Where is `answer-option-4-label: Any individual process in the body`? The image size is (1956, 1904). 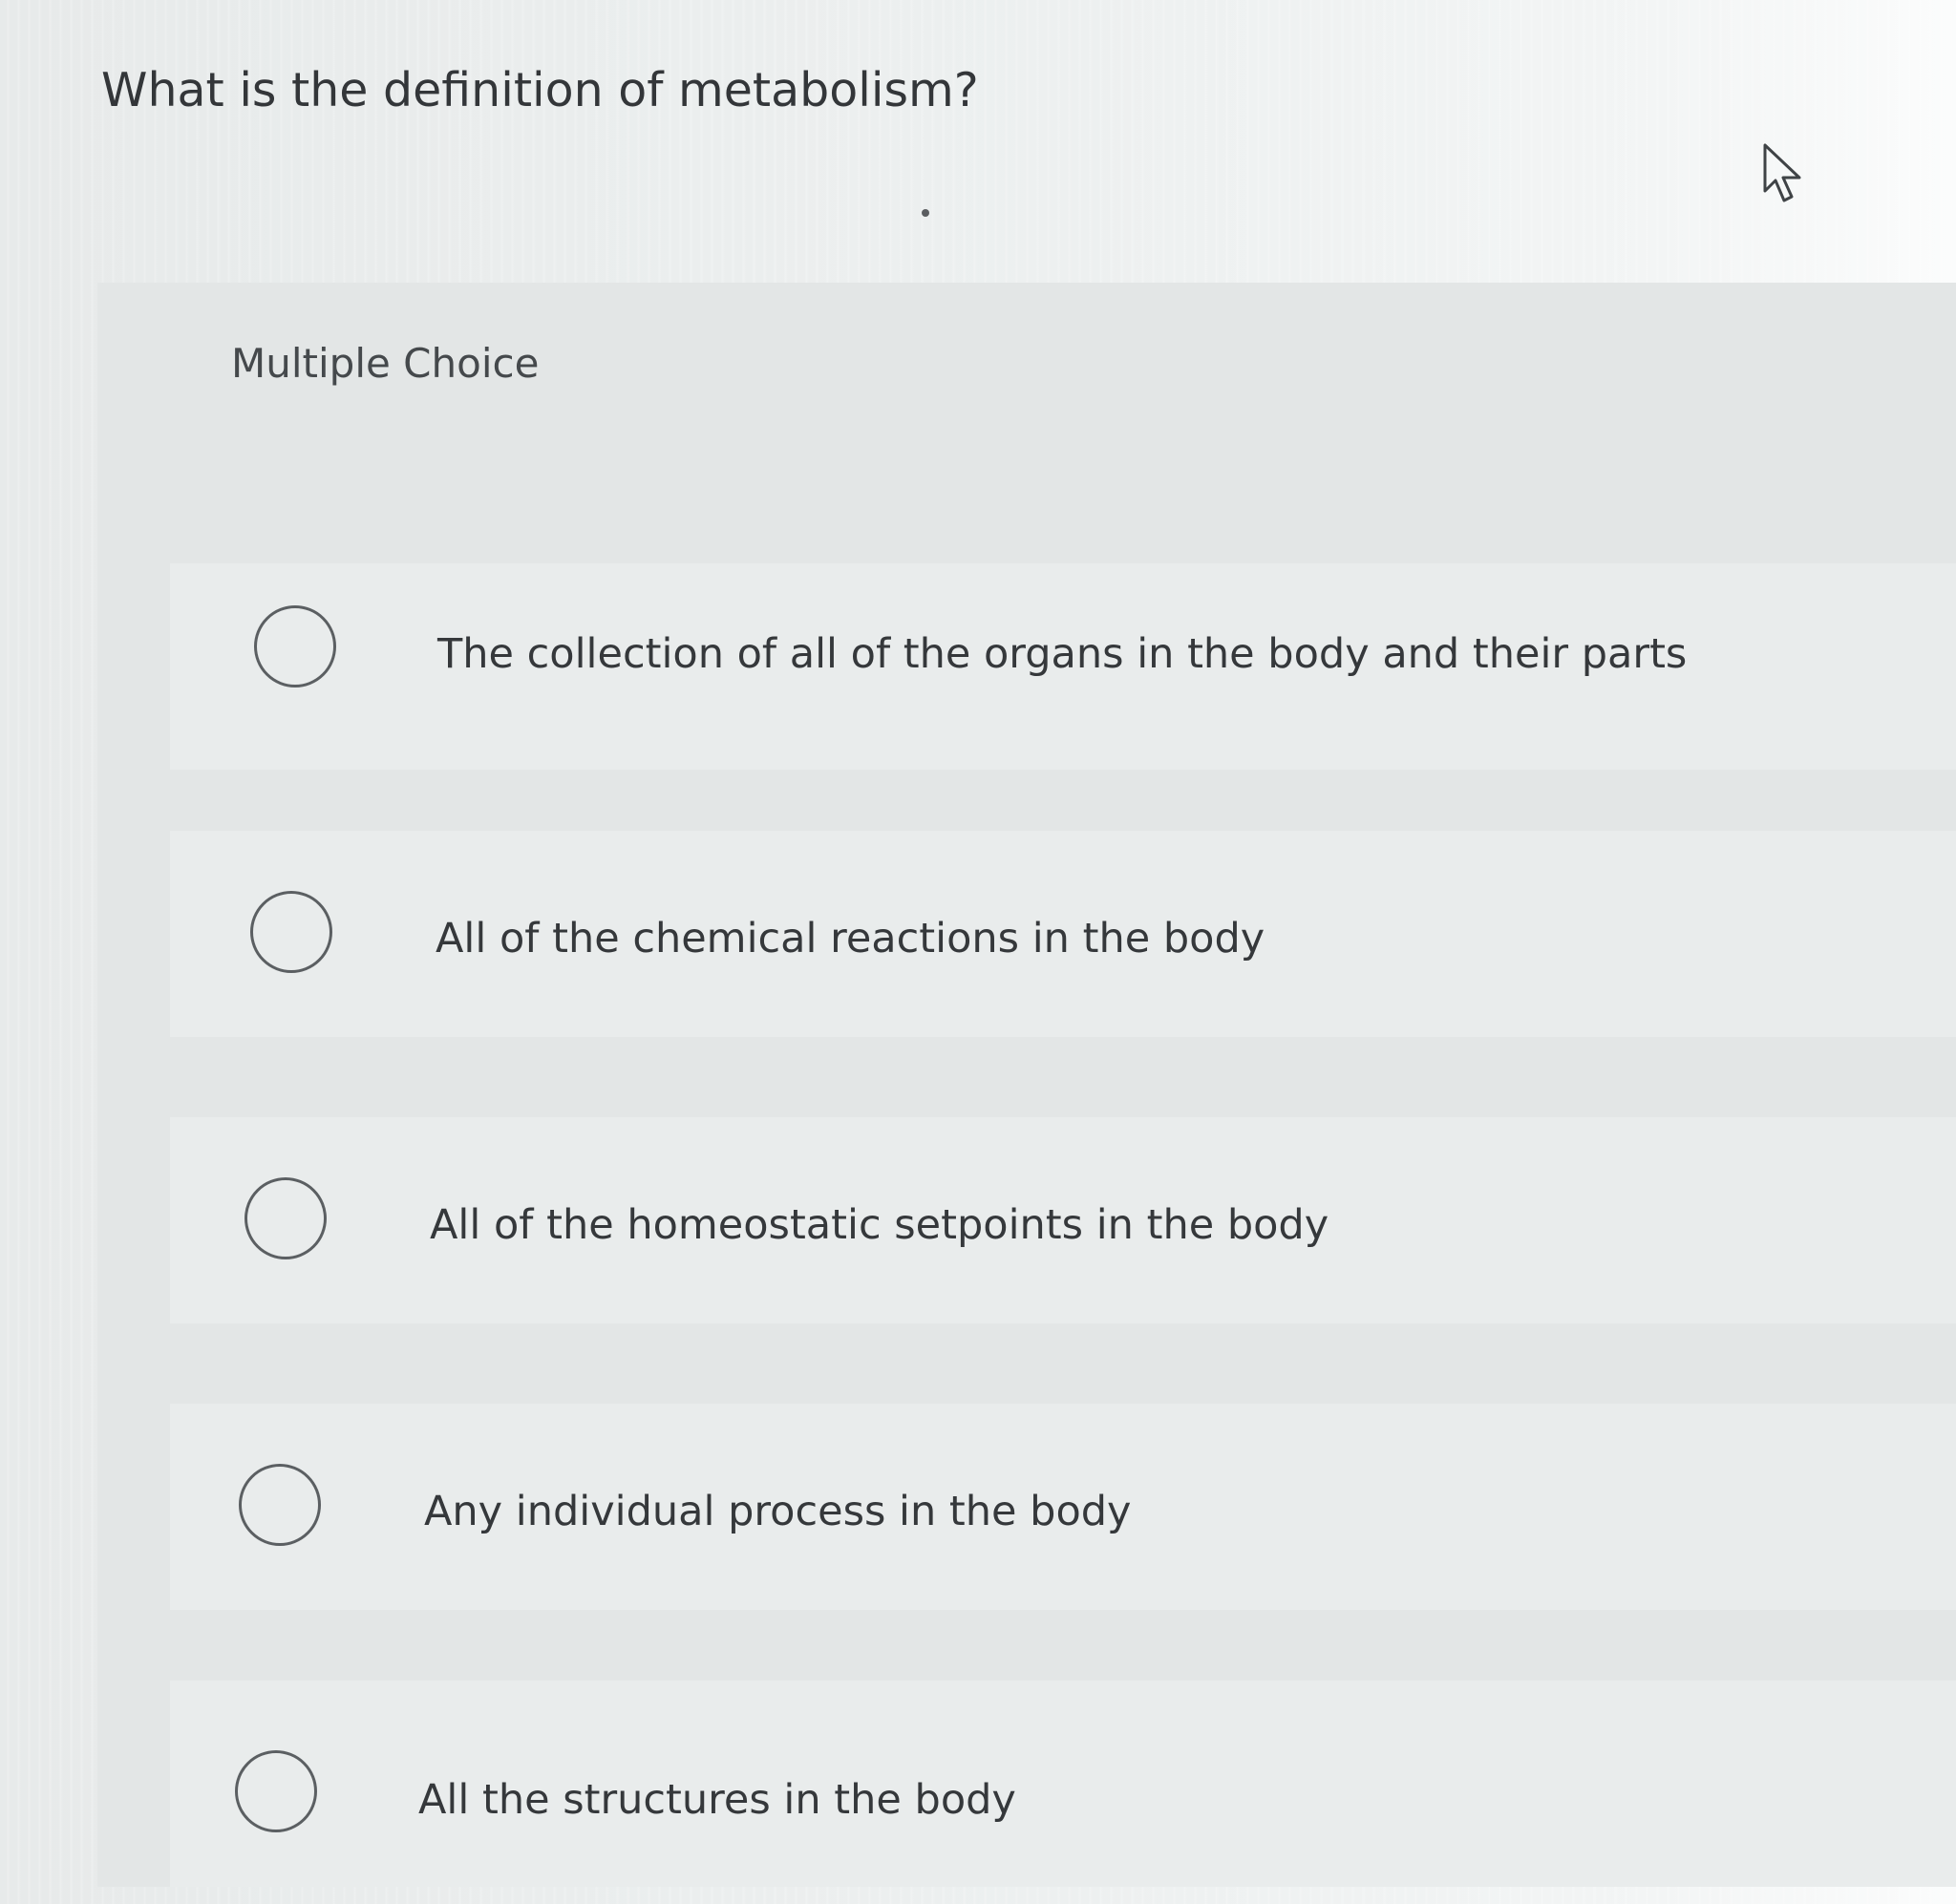
answer-option-4-label: Any individual process in the body is located at coordinates (778, 1512).